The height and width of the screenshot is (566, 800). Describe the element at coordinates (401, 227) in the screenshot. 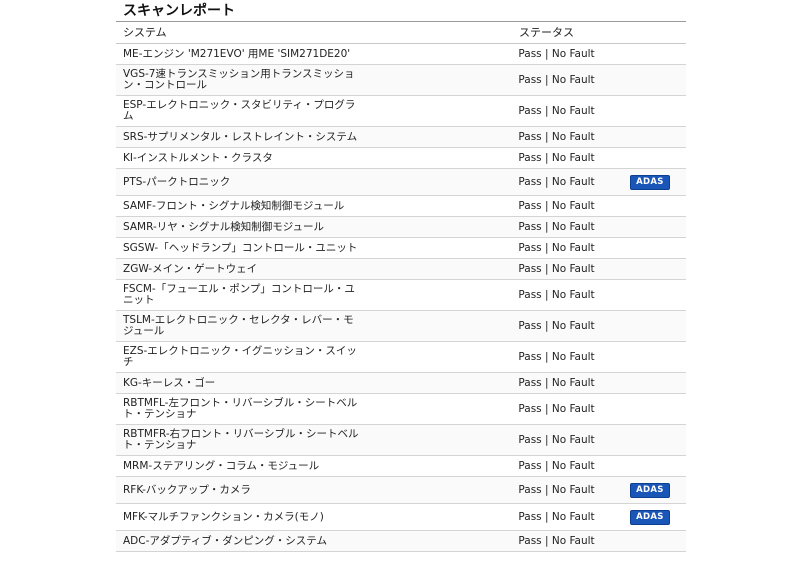

I see `table-row: SAMR-リヤ・シグナル検知制御モジュール Pass | No Fault` at that location.